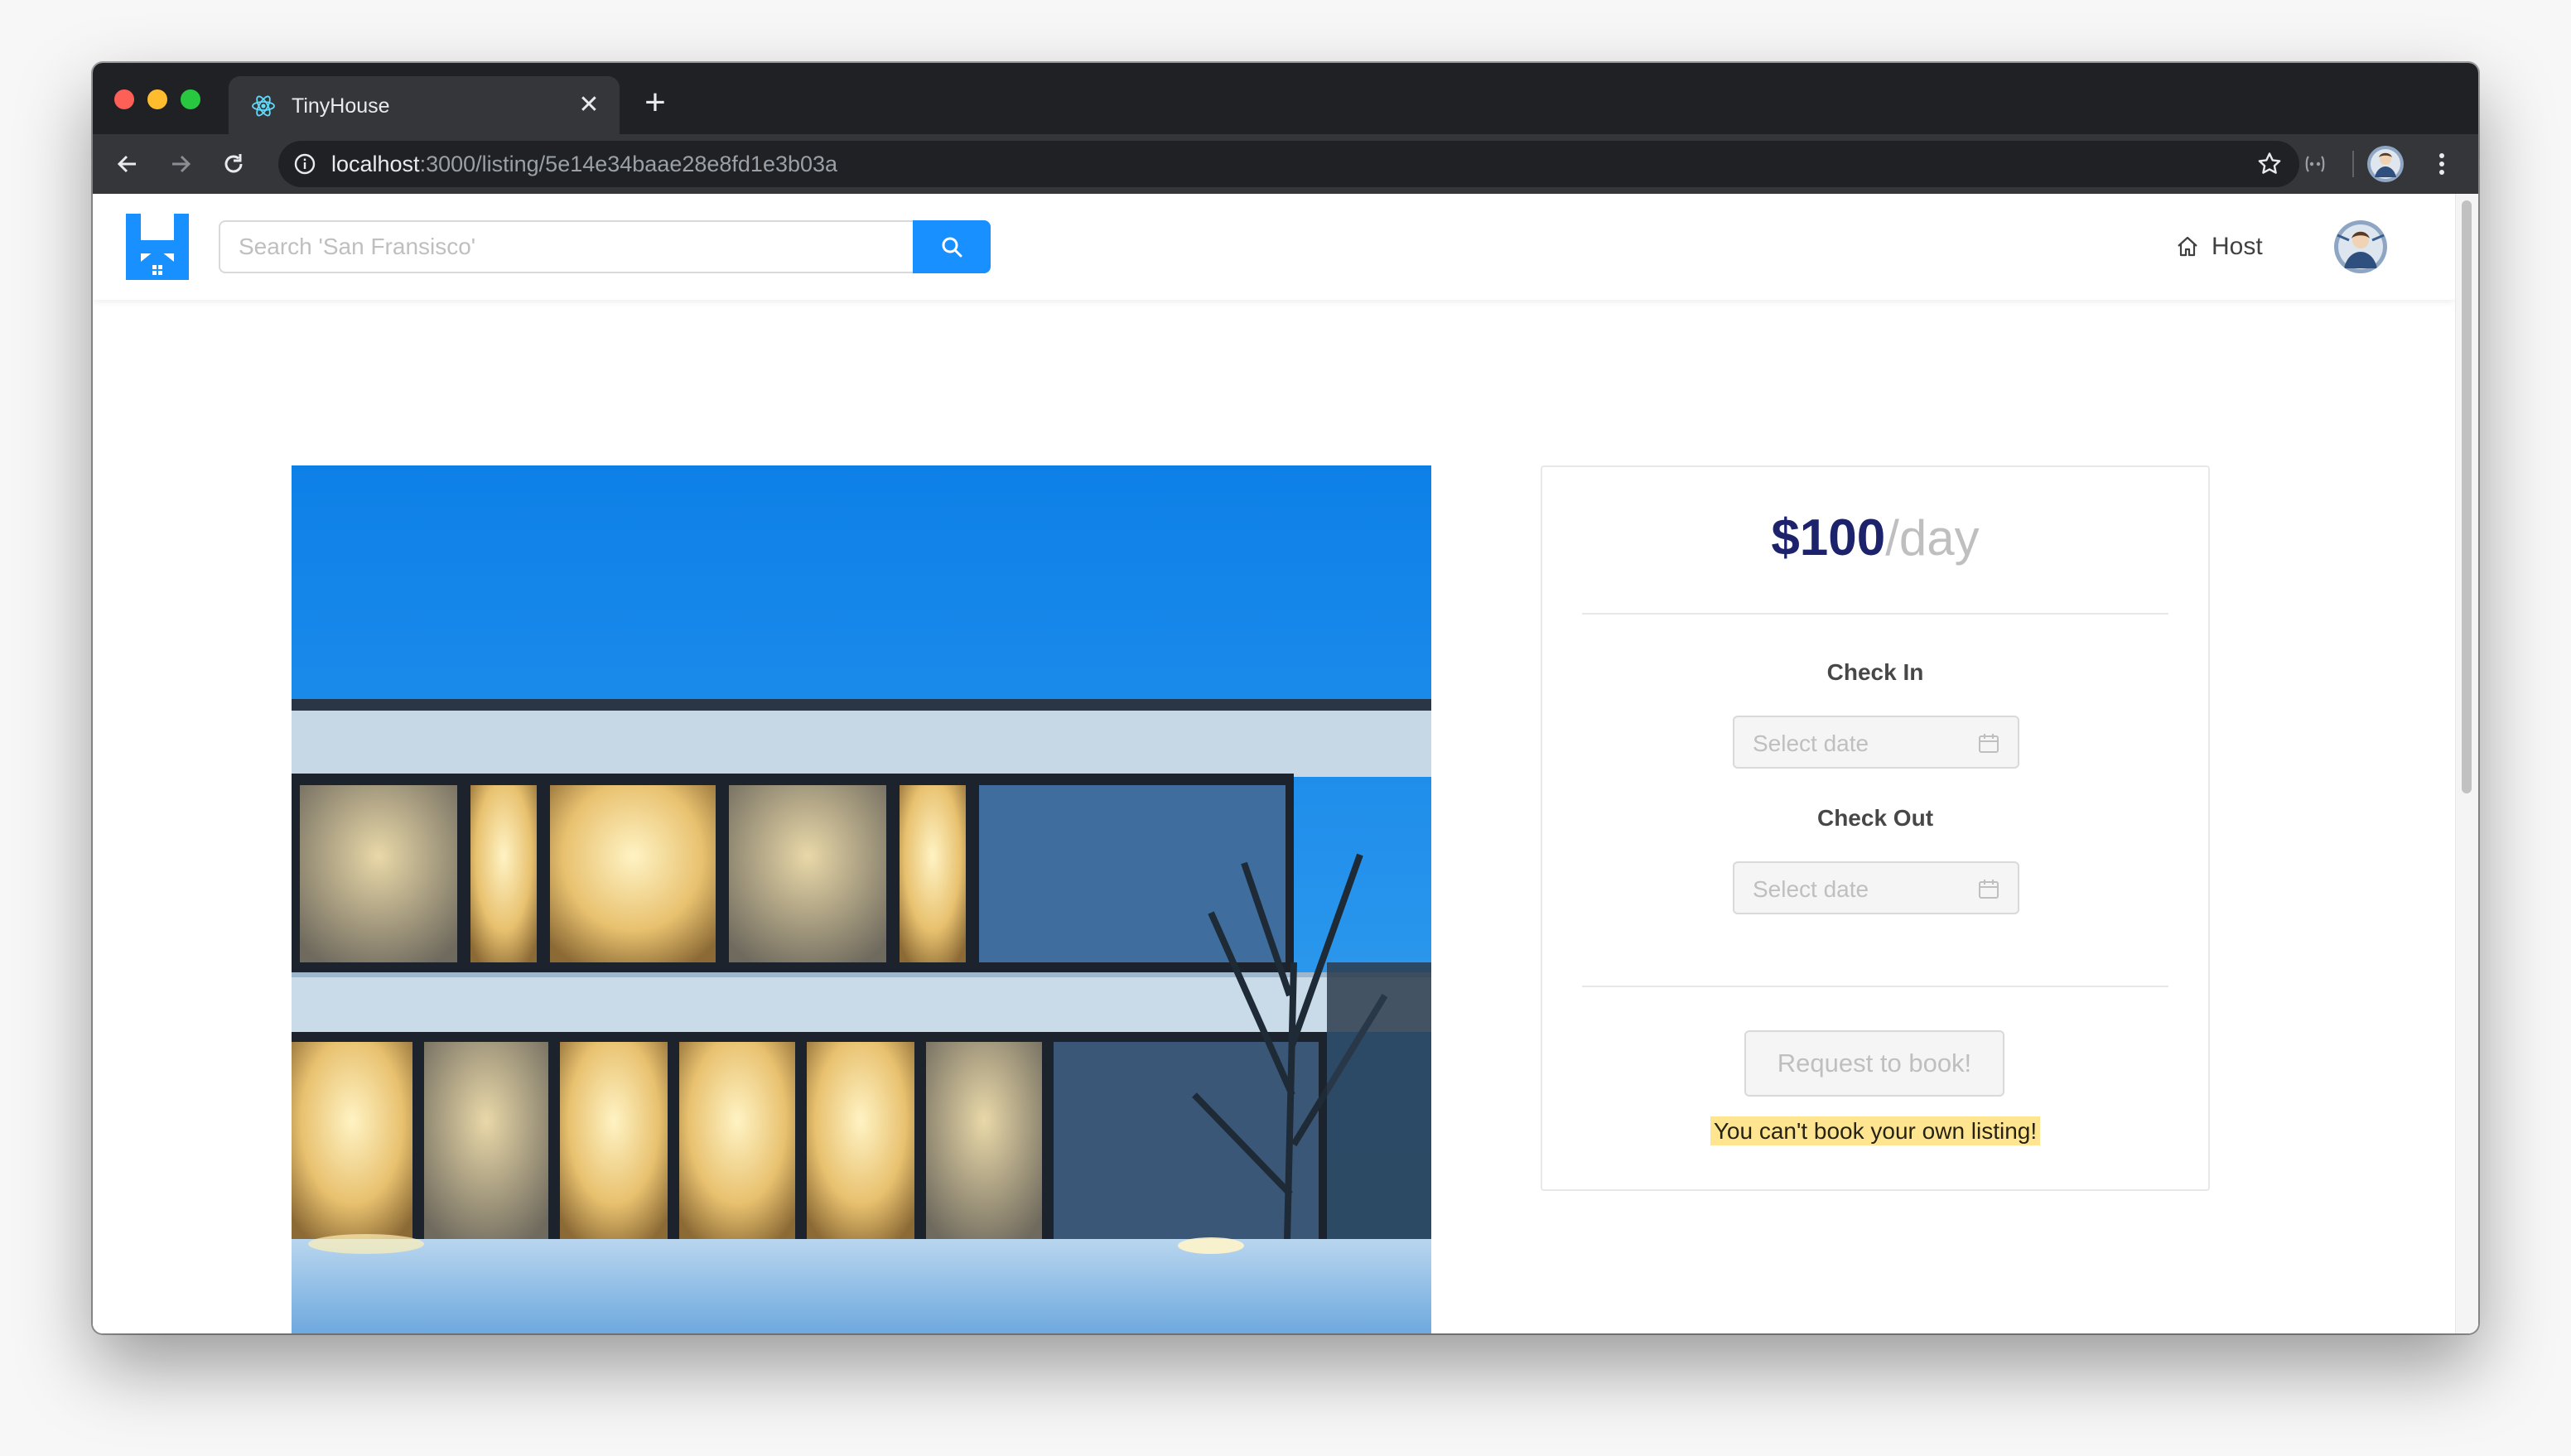  Describe the element at coordinates (263, 106) in the screenshot. I see `react-favicon-icon` at that location.